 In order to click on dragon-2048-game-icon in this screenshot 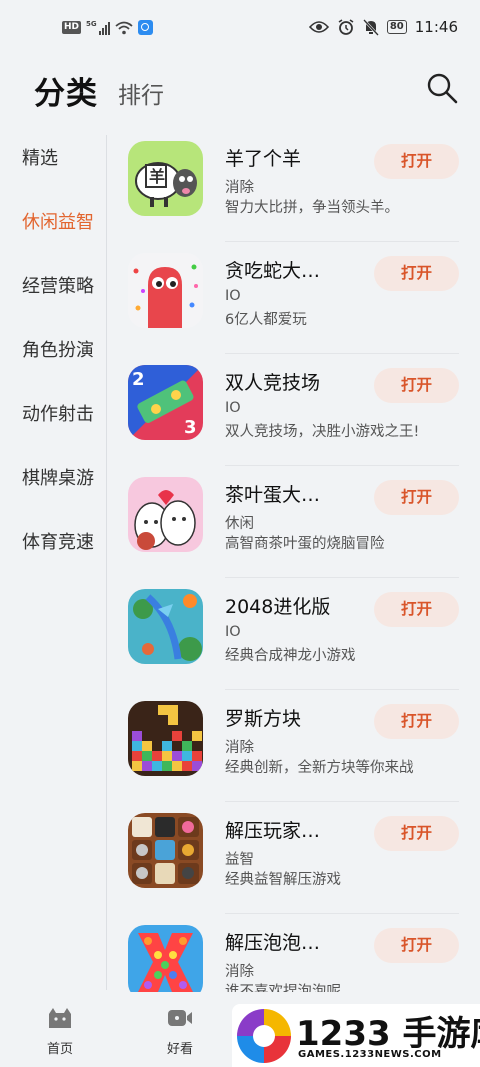, I will do `click(165, 626)`.